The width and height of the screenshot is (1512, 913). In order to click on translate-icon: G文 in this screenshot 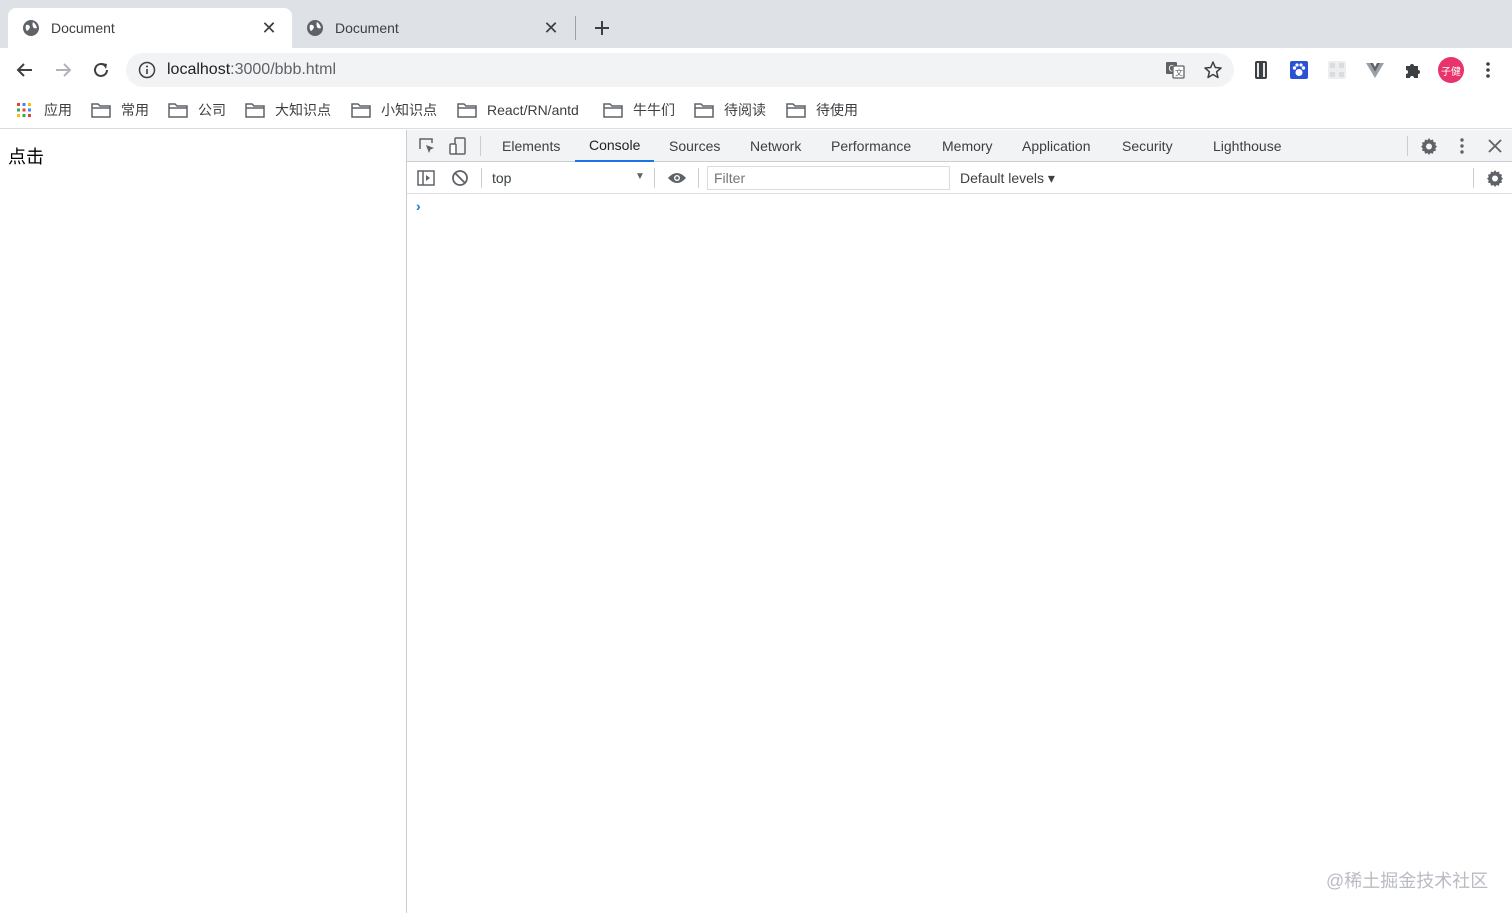, I will do `click(1175, 70)`.